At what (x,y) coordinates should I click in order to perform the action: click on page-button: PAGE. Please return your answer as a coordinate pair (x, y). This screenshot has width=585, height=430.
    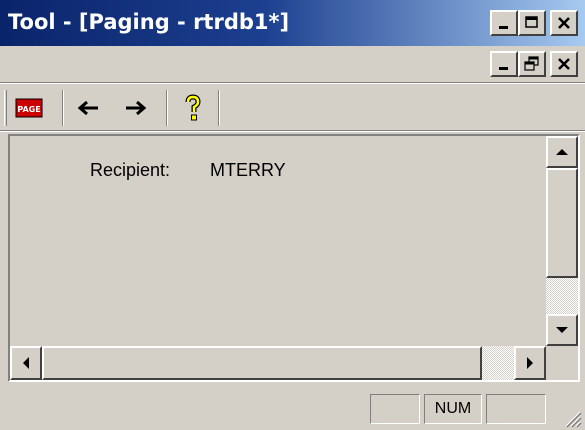
    Looking at the image, I should click on (29, 108).